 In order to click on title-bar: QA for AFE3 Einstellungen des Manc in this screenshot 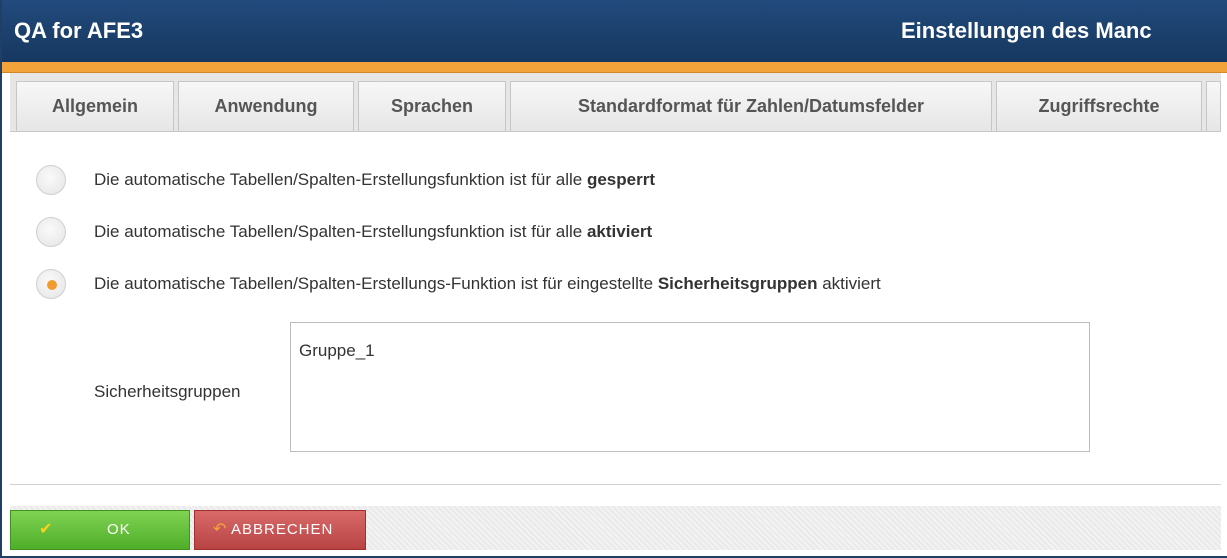, I will do `click(614, 31)`.